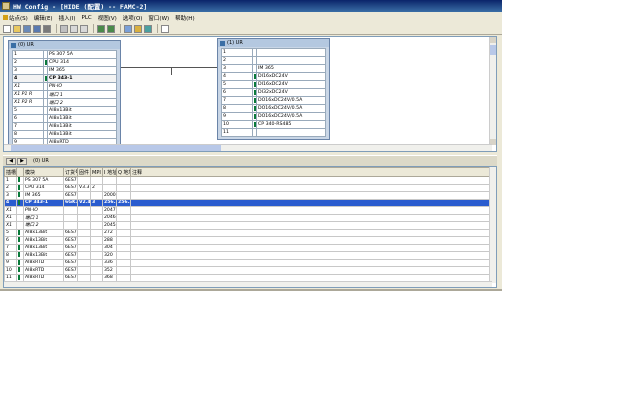 The image size is (640, 400). What do you see at coordinates (37, 28) in the screenshot?
I see `save-icon` at bounding box center [37, 28].